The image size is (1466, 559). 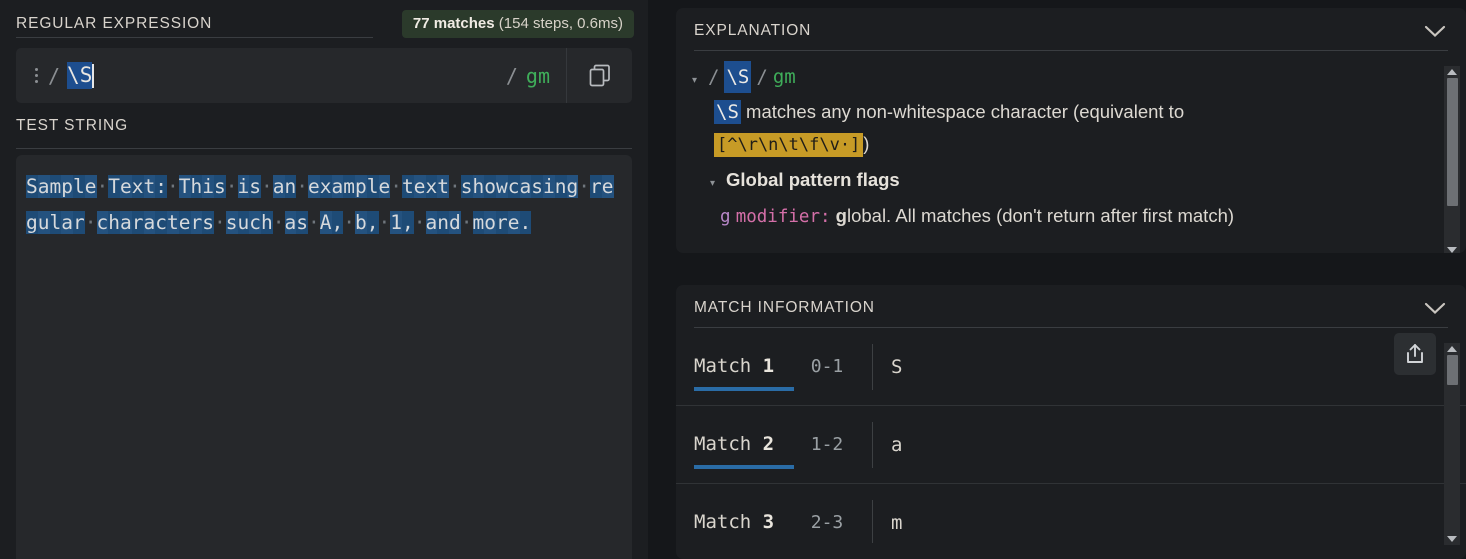 What do you see at coordinates (700, 81) in the screenshot?
I see `disclosure-triangle-icon: ▾` at bounding box center [700, 81].